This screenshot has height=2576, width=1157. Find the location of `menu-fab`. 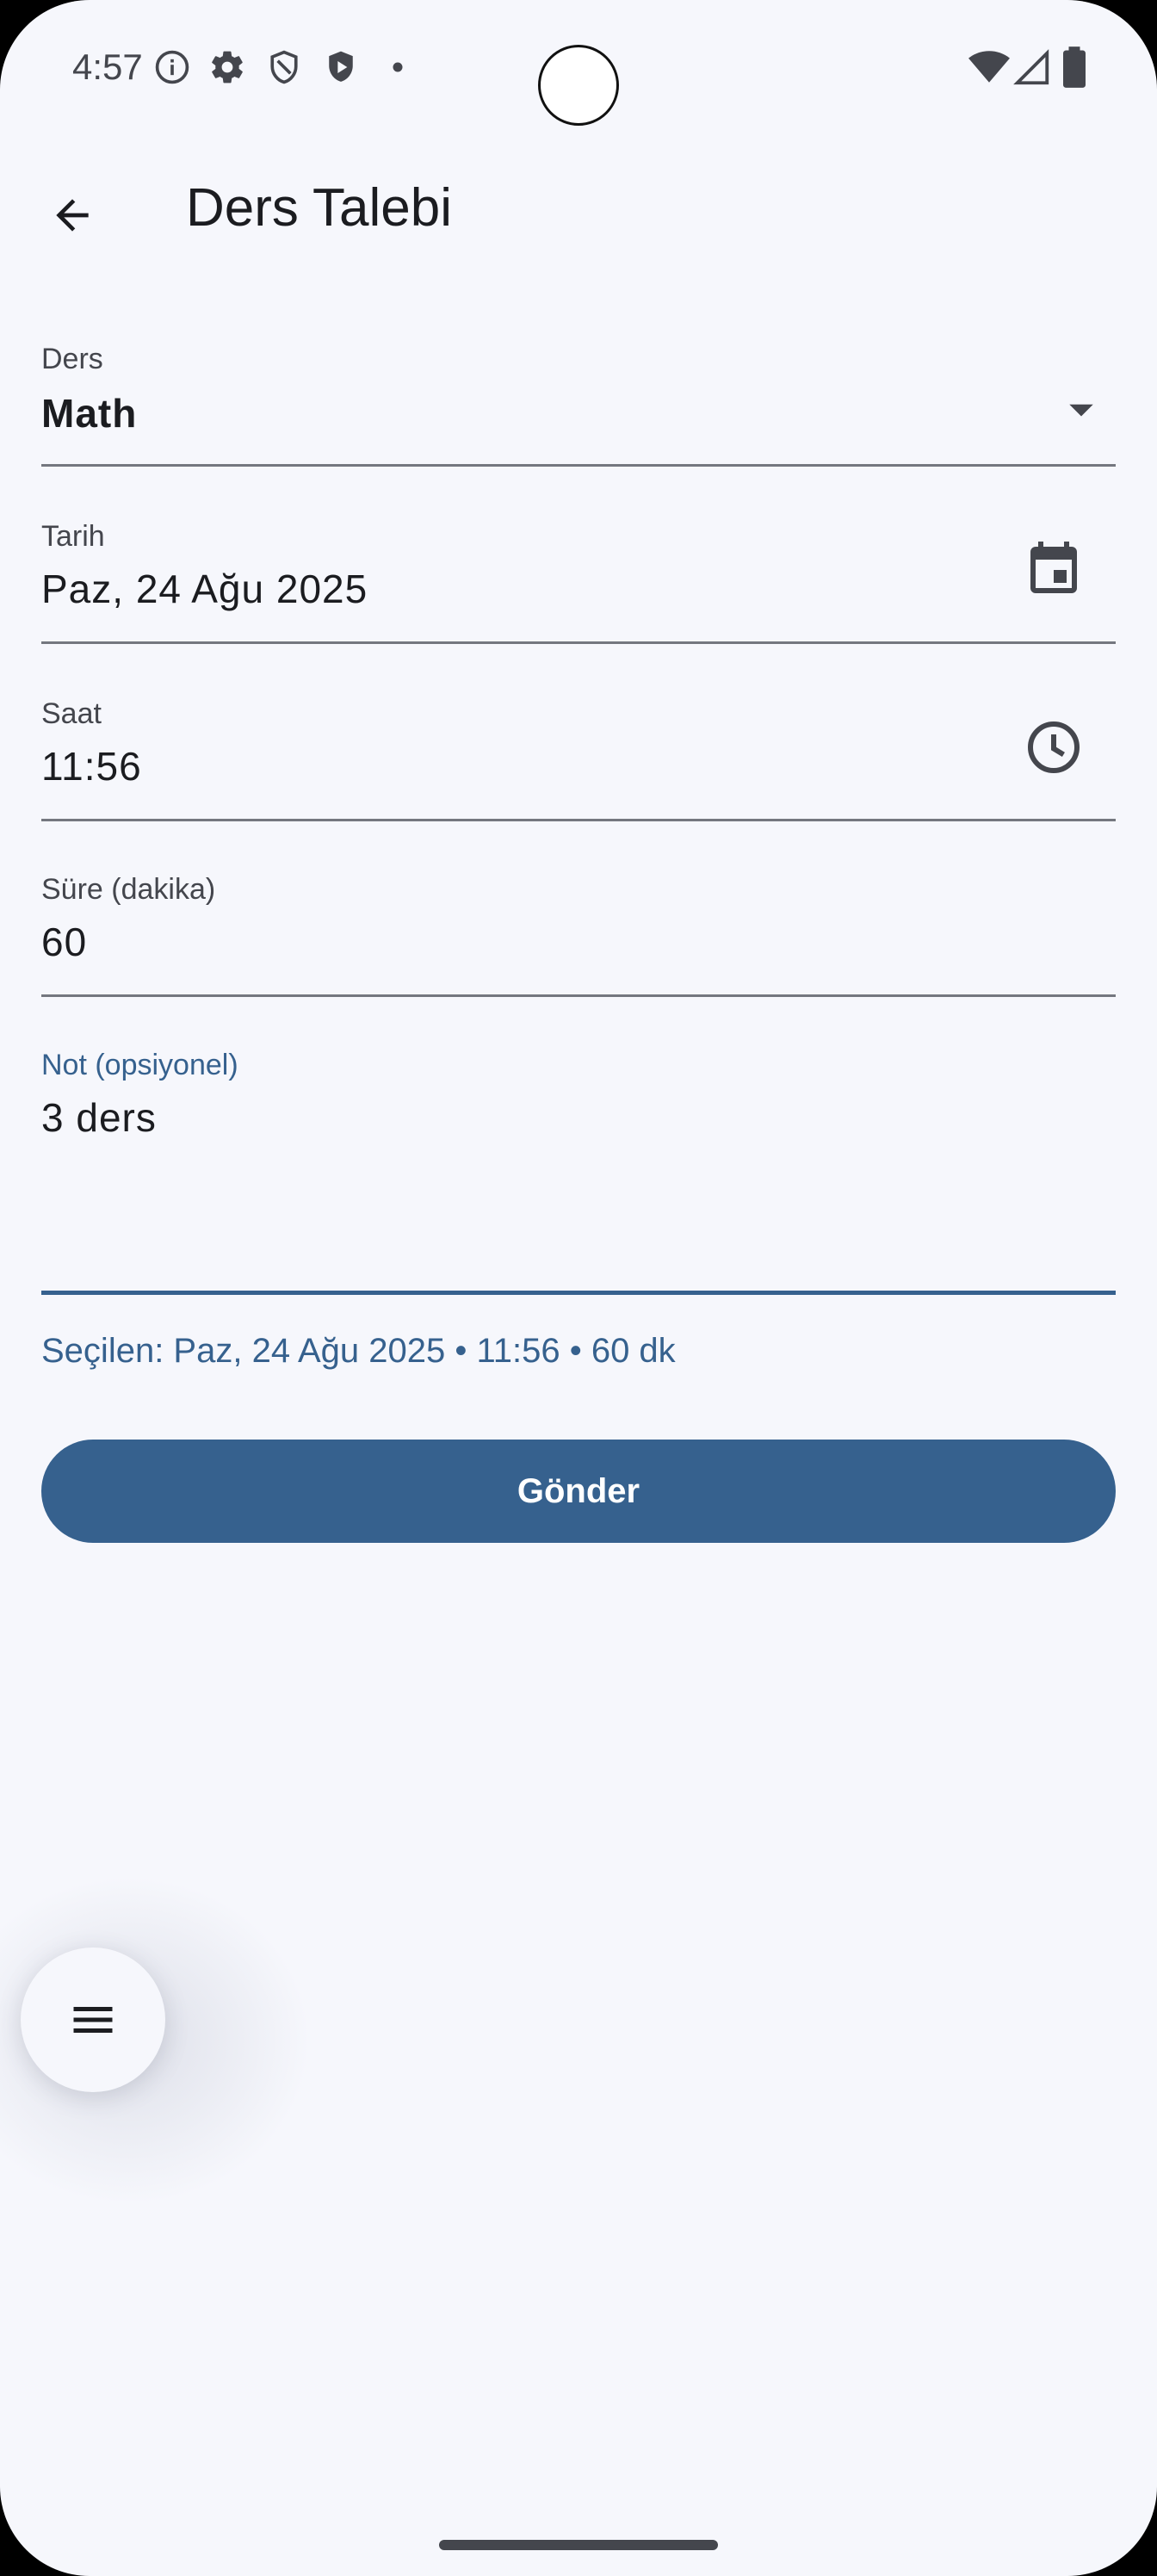

menu-fab is located at coordinates (93, 2020).